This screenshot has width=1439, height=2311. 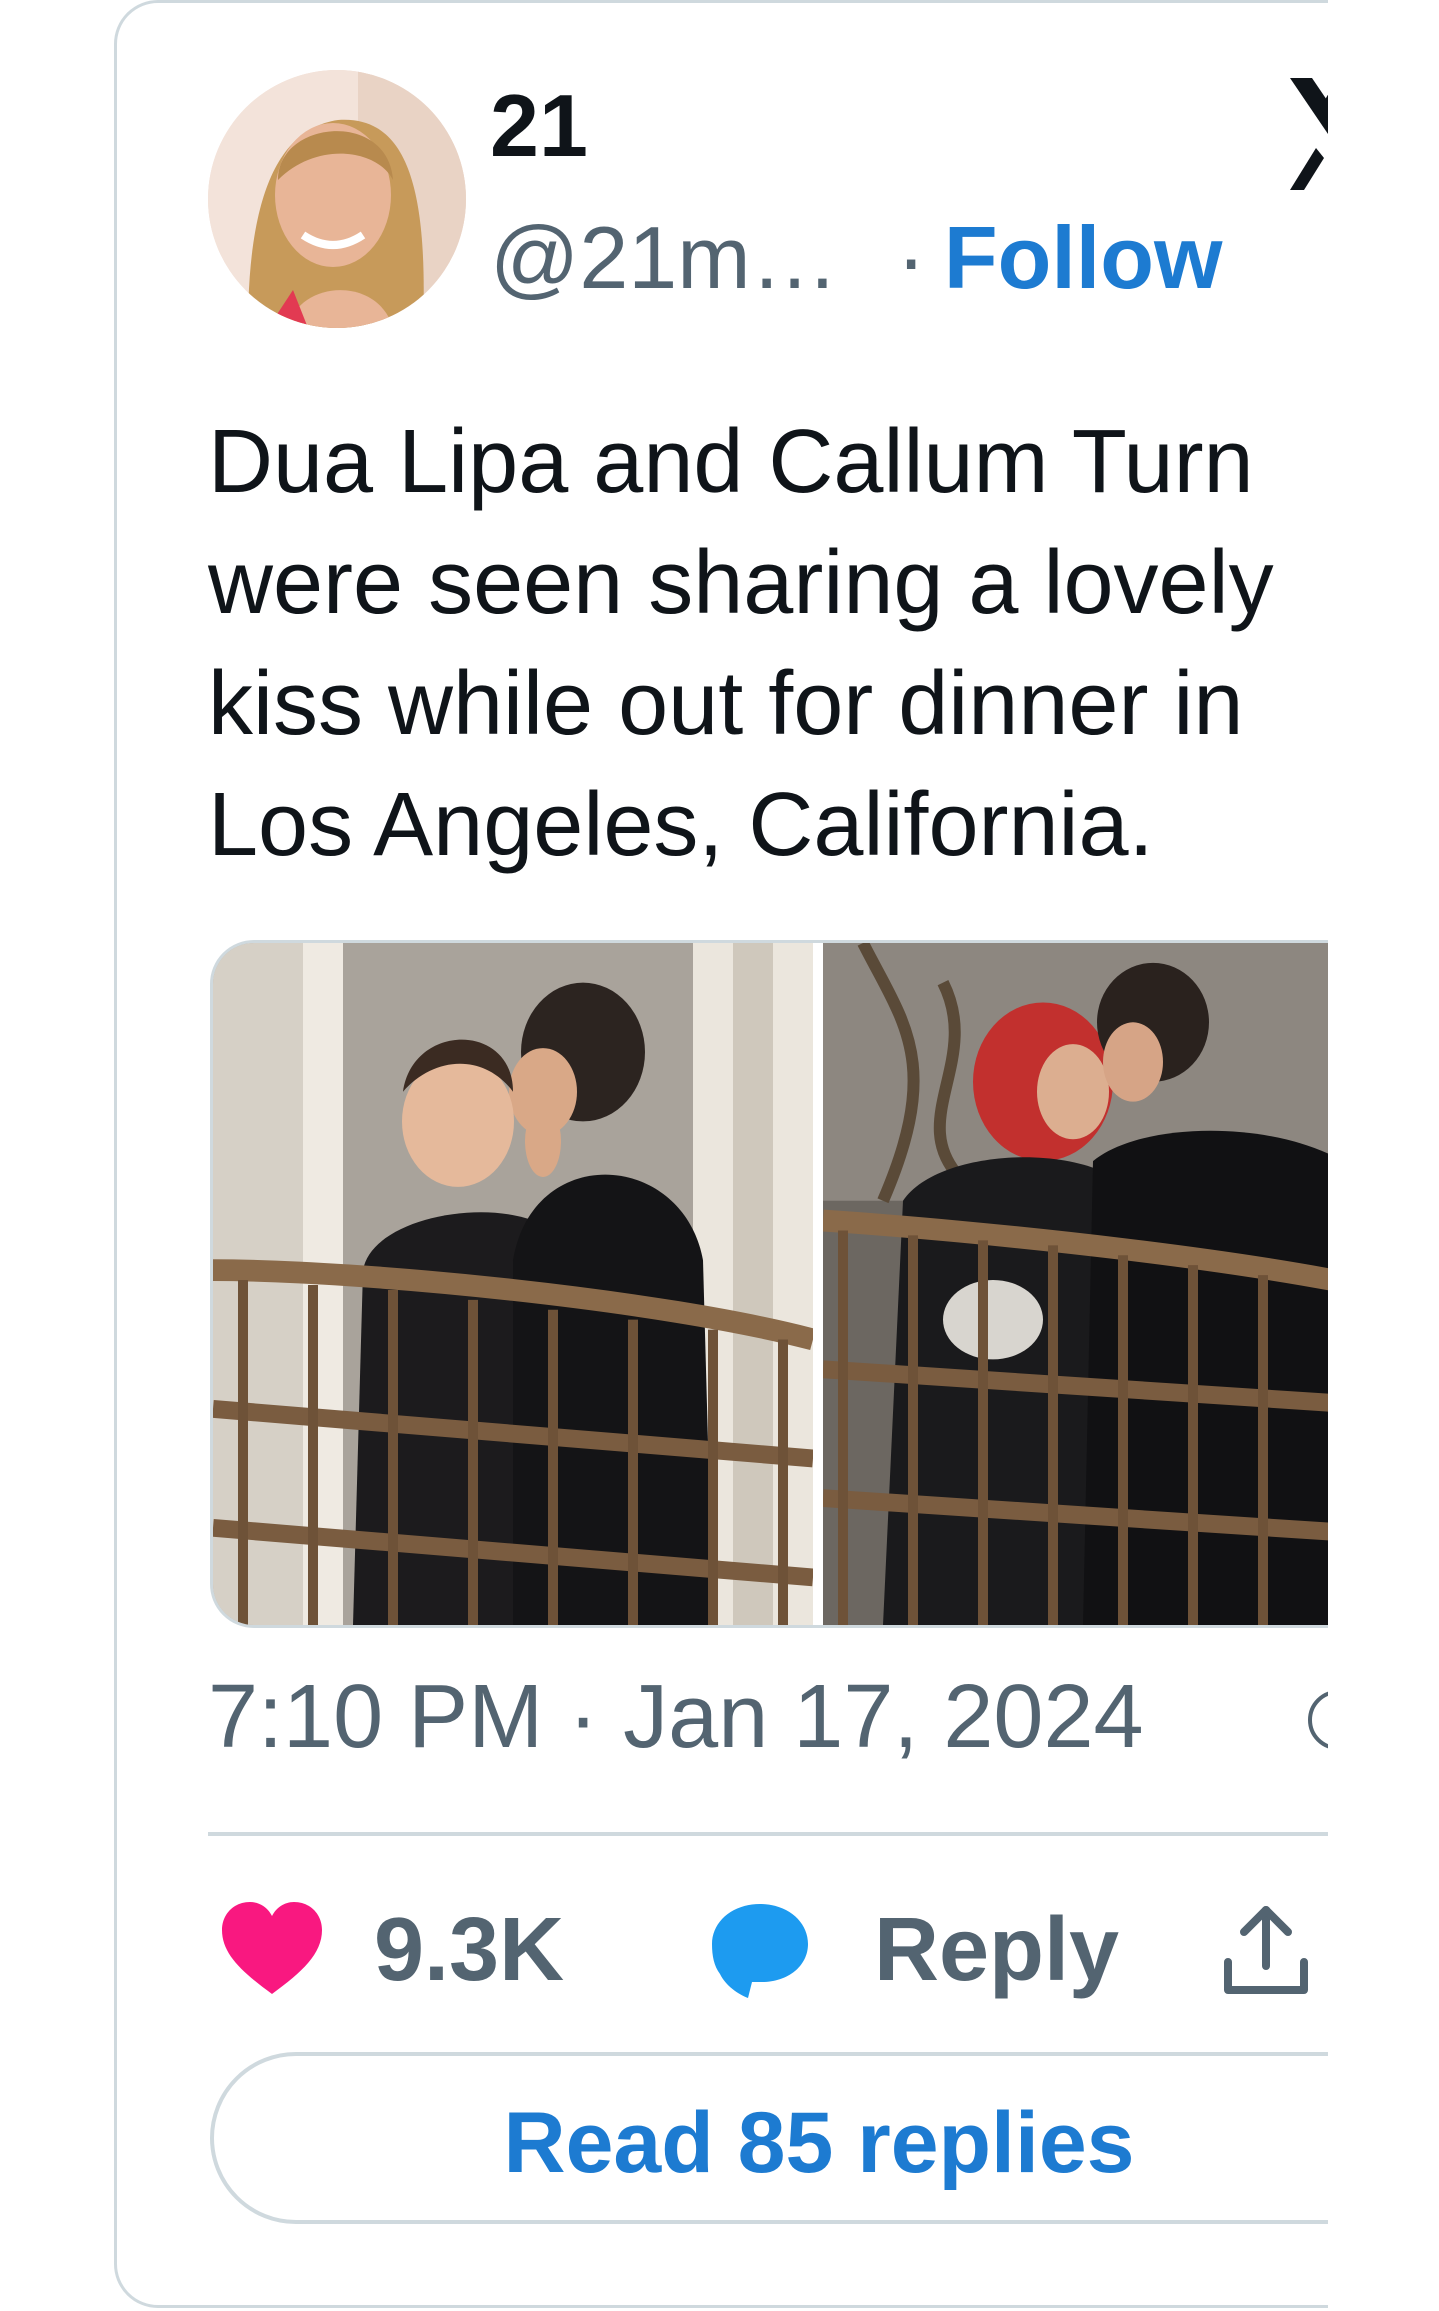 What do you see at coordinates (1075, 1284) in the screenshot?
I see `photo-couple-kissing` at bounding box center [1075, 1284].